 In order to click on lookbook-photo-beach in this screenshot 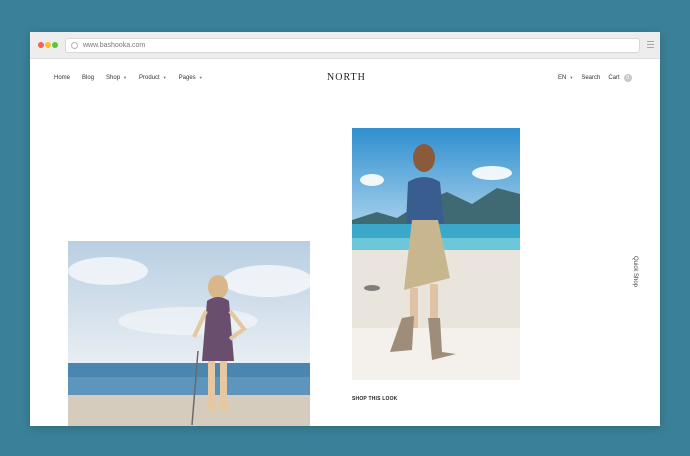, I will do `click(189, 333)`.